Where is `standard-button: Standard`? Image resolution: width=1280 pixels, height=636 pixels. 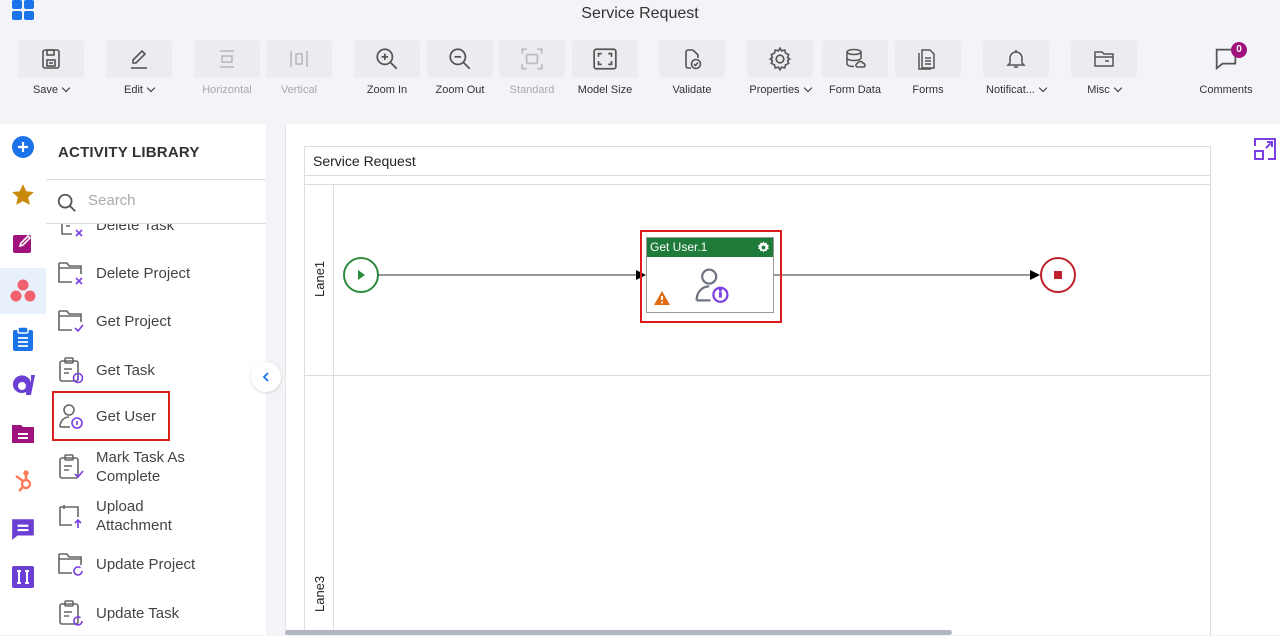 standard-button: Standard is located at coordinates (532, 71).